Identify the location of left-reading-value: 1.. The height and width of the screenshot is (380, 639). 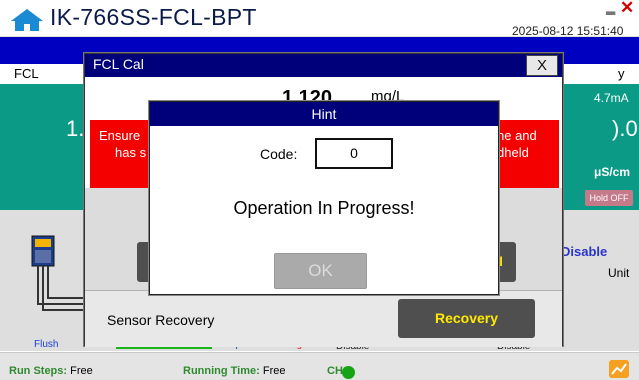
(75, 128).